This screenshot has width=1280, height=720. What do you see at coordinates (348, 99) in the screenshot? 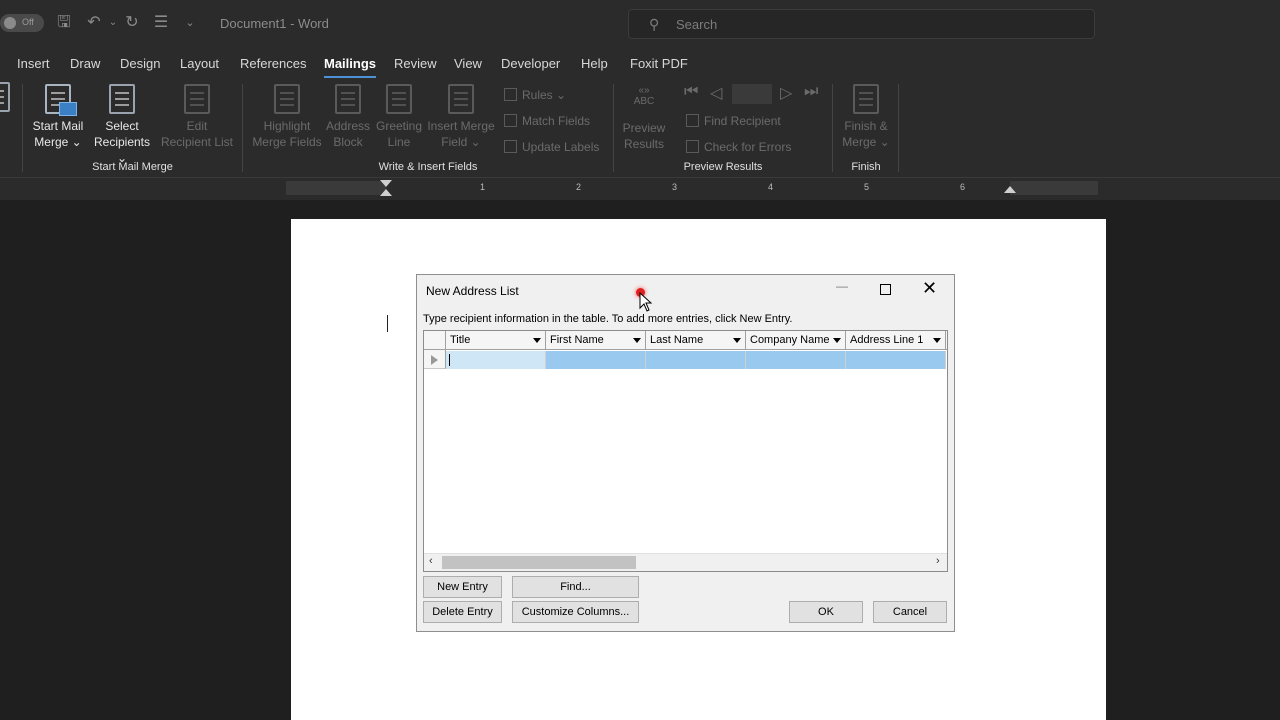
I see `address-block-icon` at bounding box center [348, 99].